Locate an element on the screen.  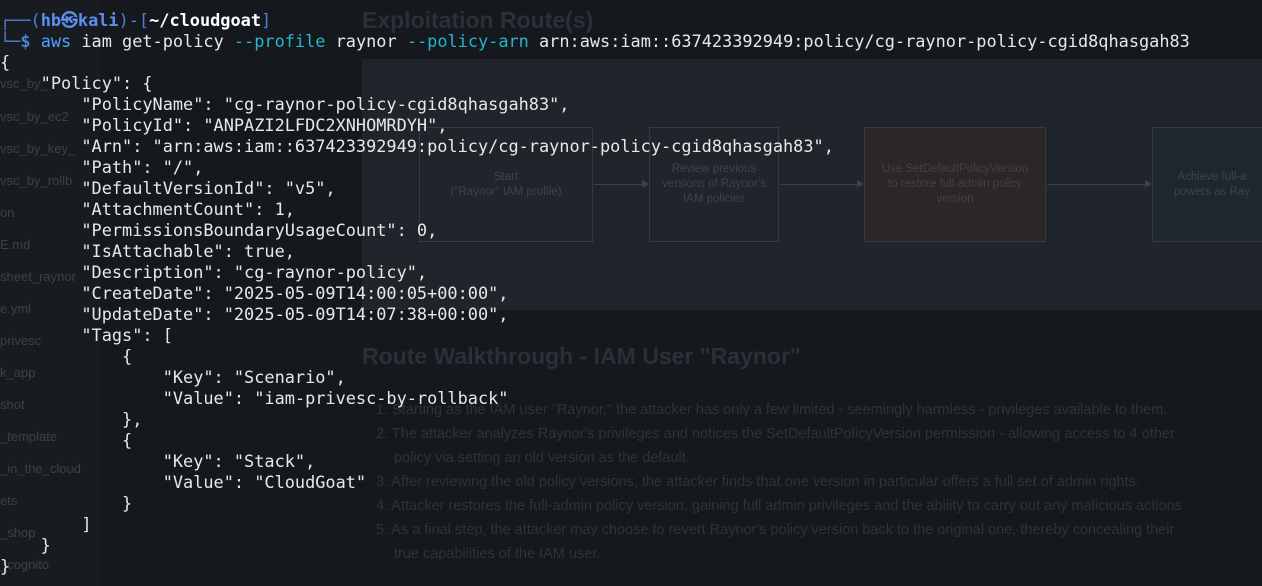
output-line: ] is located at coordinates (46, 524).